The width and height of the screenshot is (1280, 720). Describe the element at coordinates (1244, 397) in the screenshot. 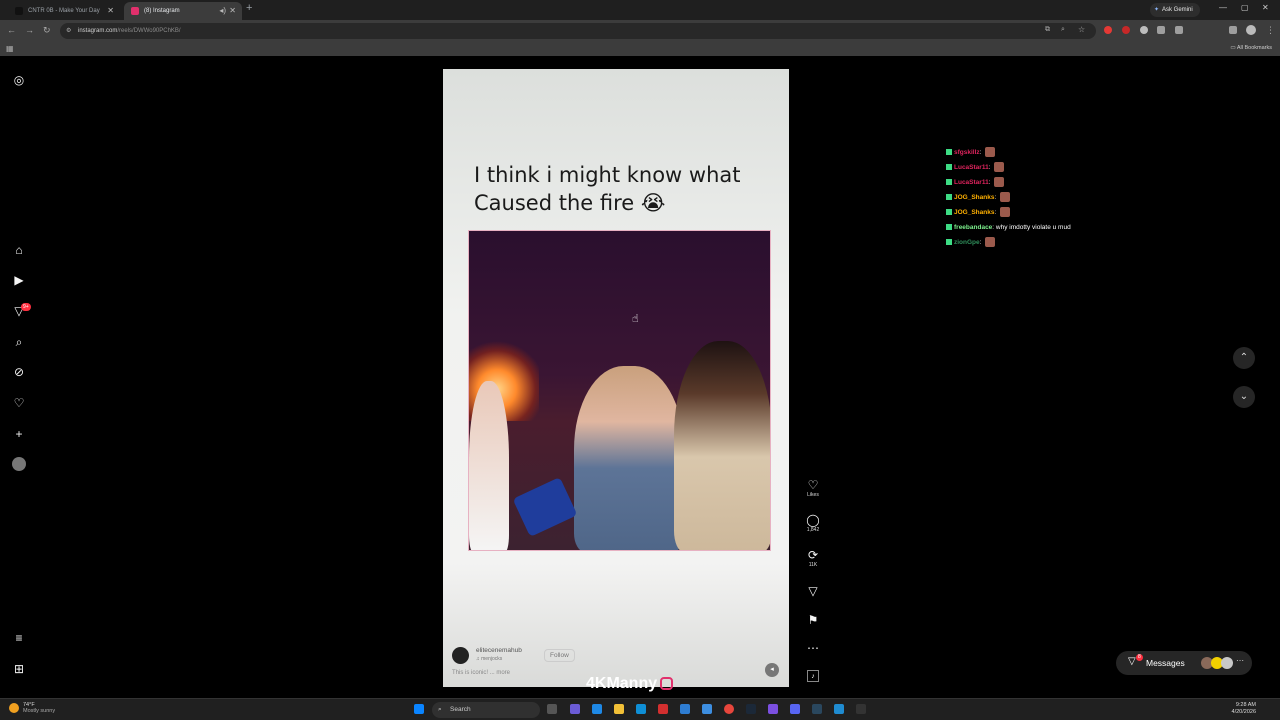

I see `next-reel-button: ⌄` at that location.